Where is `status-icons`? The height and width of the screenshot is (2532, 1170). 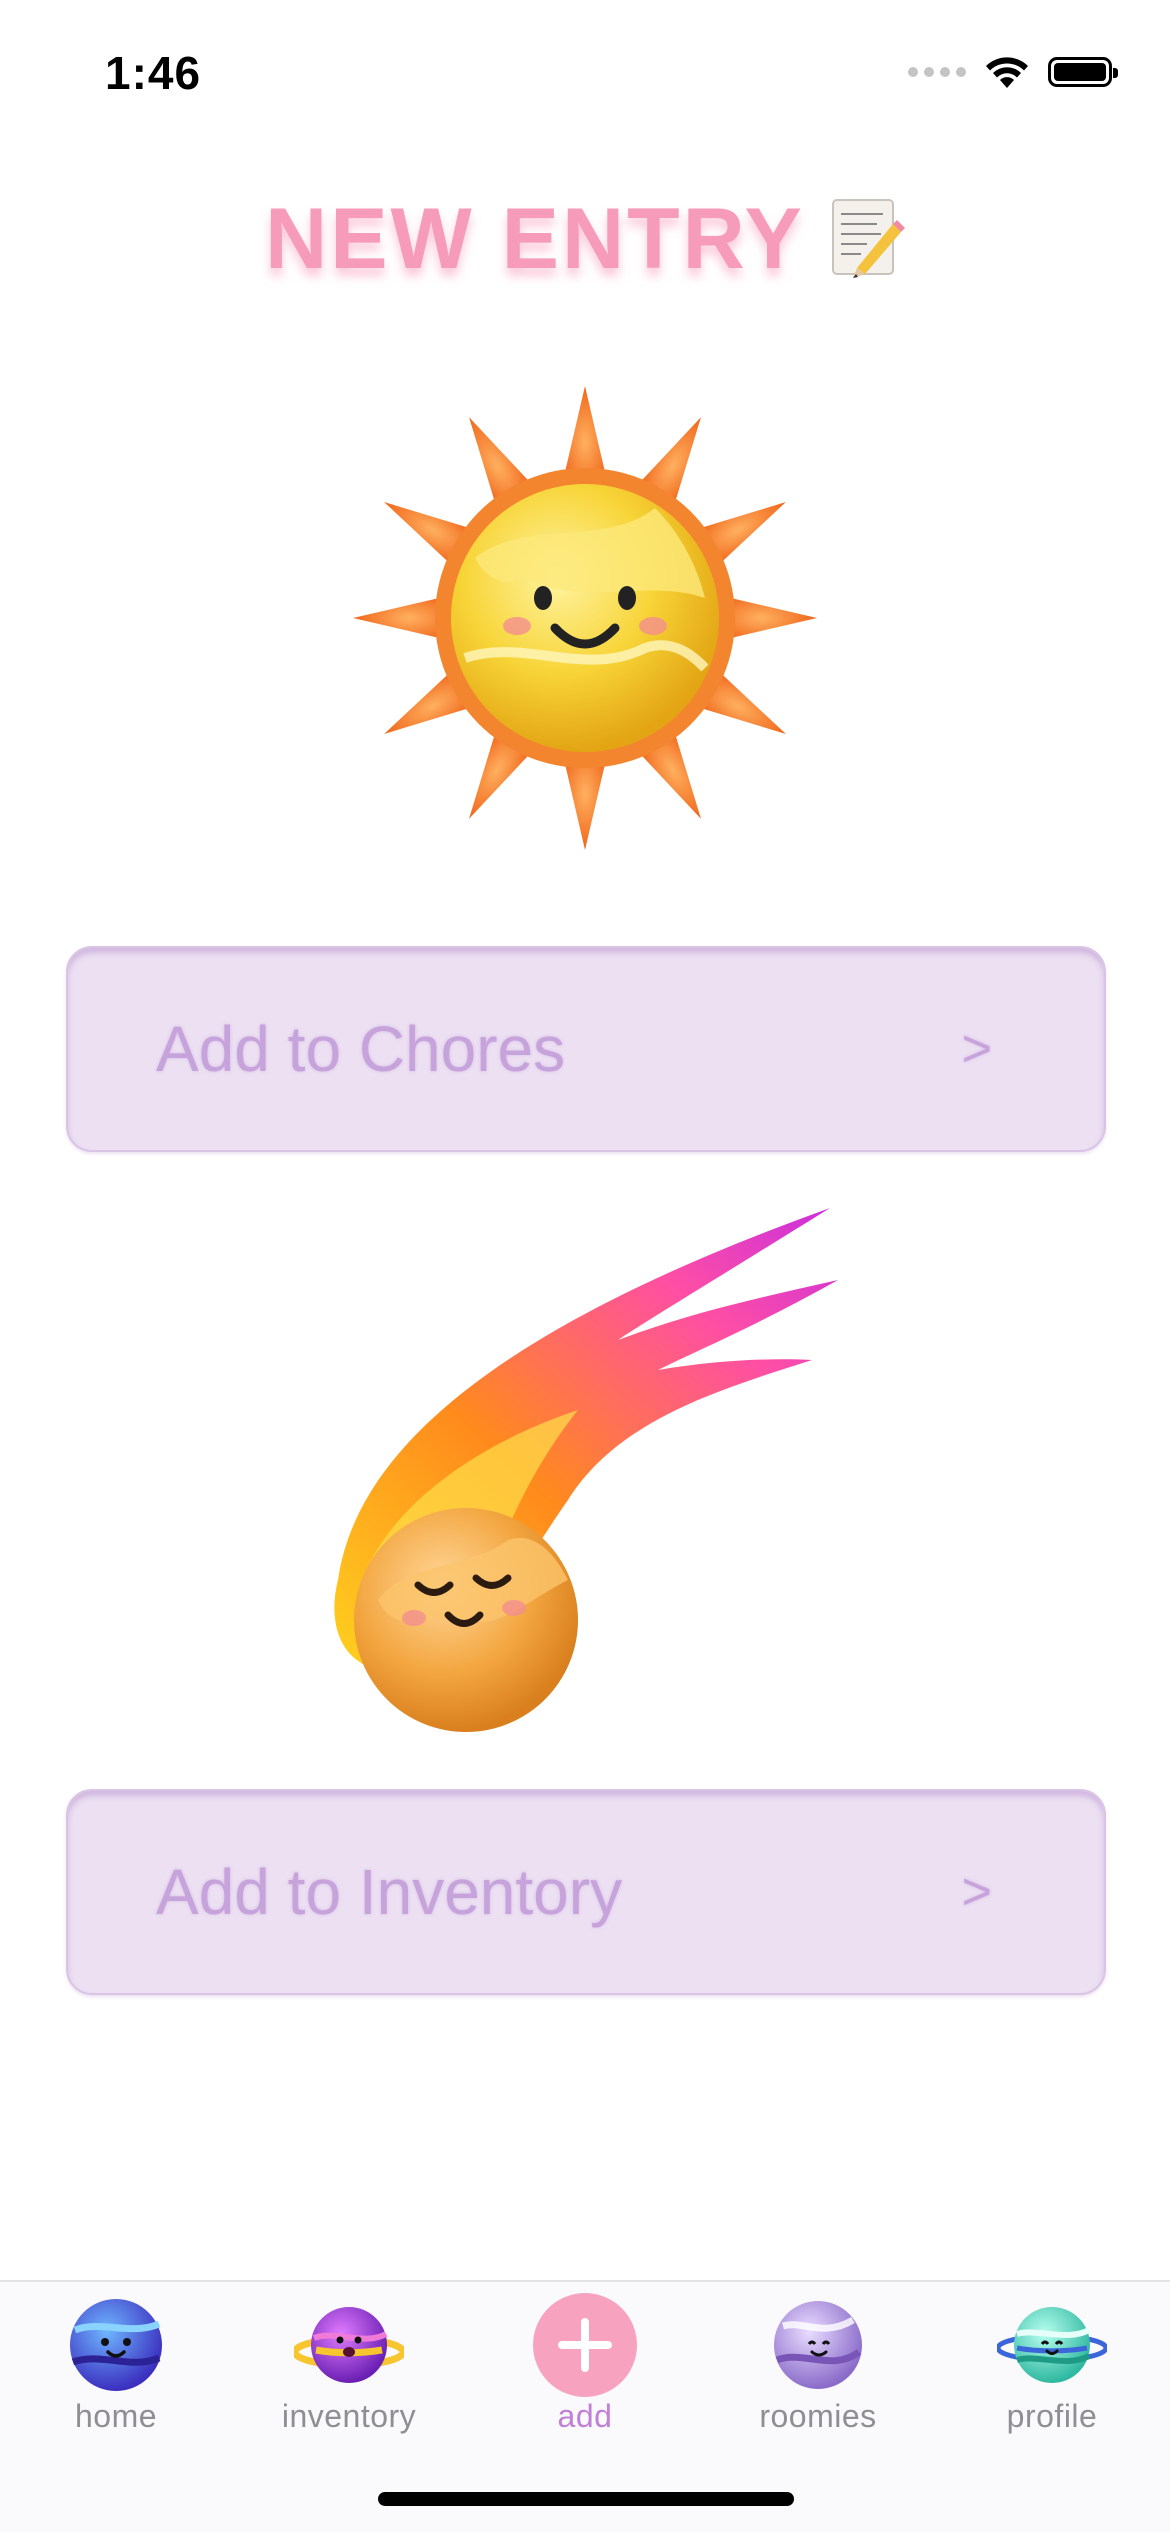 status-icons is located at coordinates (1013, 72).